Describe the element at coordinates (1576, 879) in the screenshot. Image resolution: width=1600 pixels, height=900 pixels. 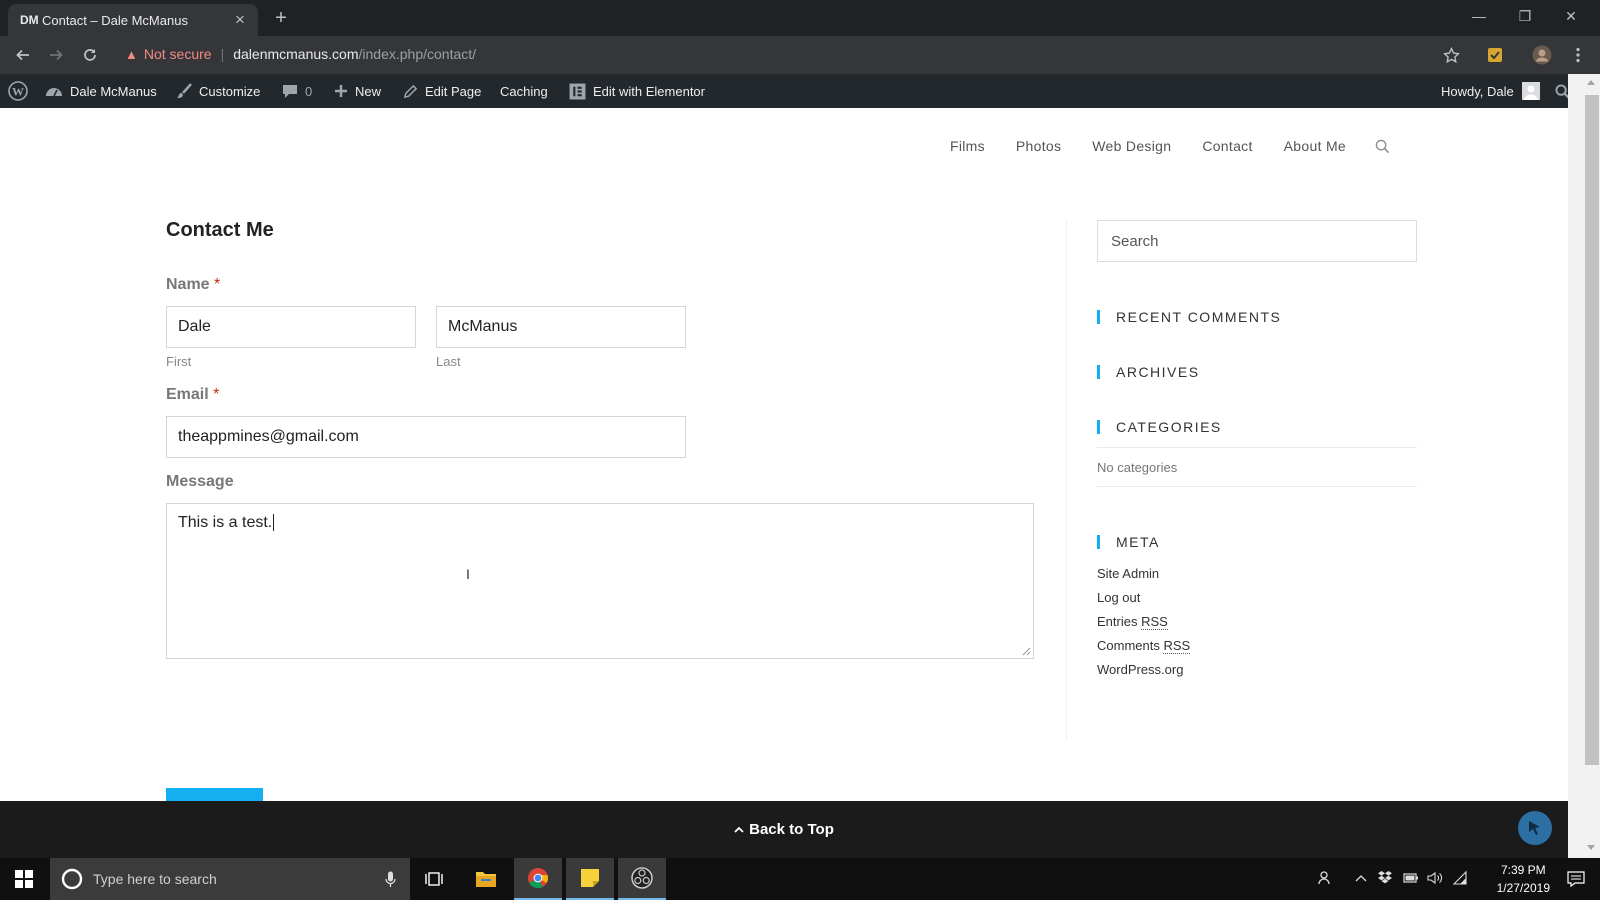
I see `action-center-icon` at that location.